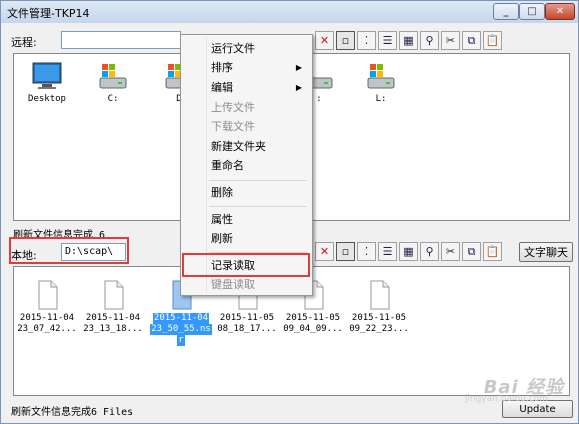 Image resolution: width=579 pixels, height=424 pixels. What do you see at coordinates (24, 42) in the screenshot?
I see `remote-label: 远程:` at bounding box center [24, 42].